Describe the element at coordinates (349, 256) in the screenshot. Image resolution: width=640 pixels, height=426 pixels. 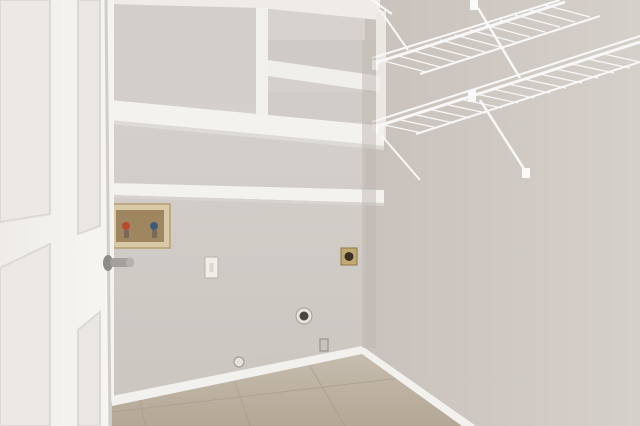
I see `dryer-outlet` at that location.